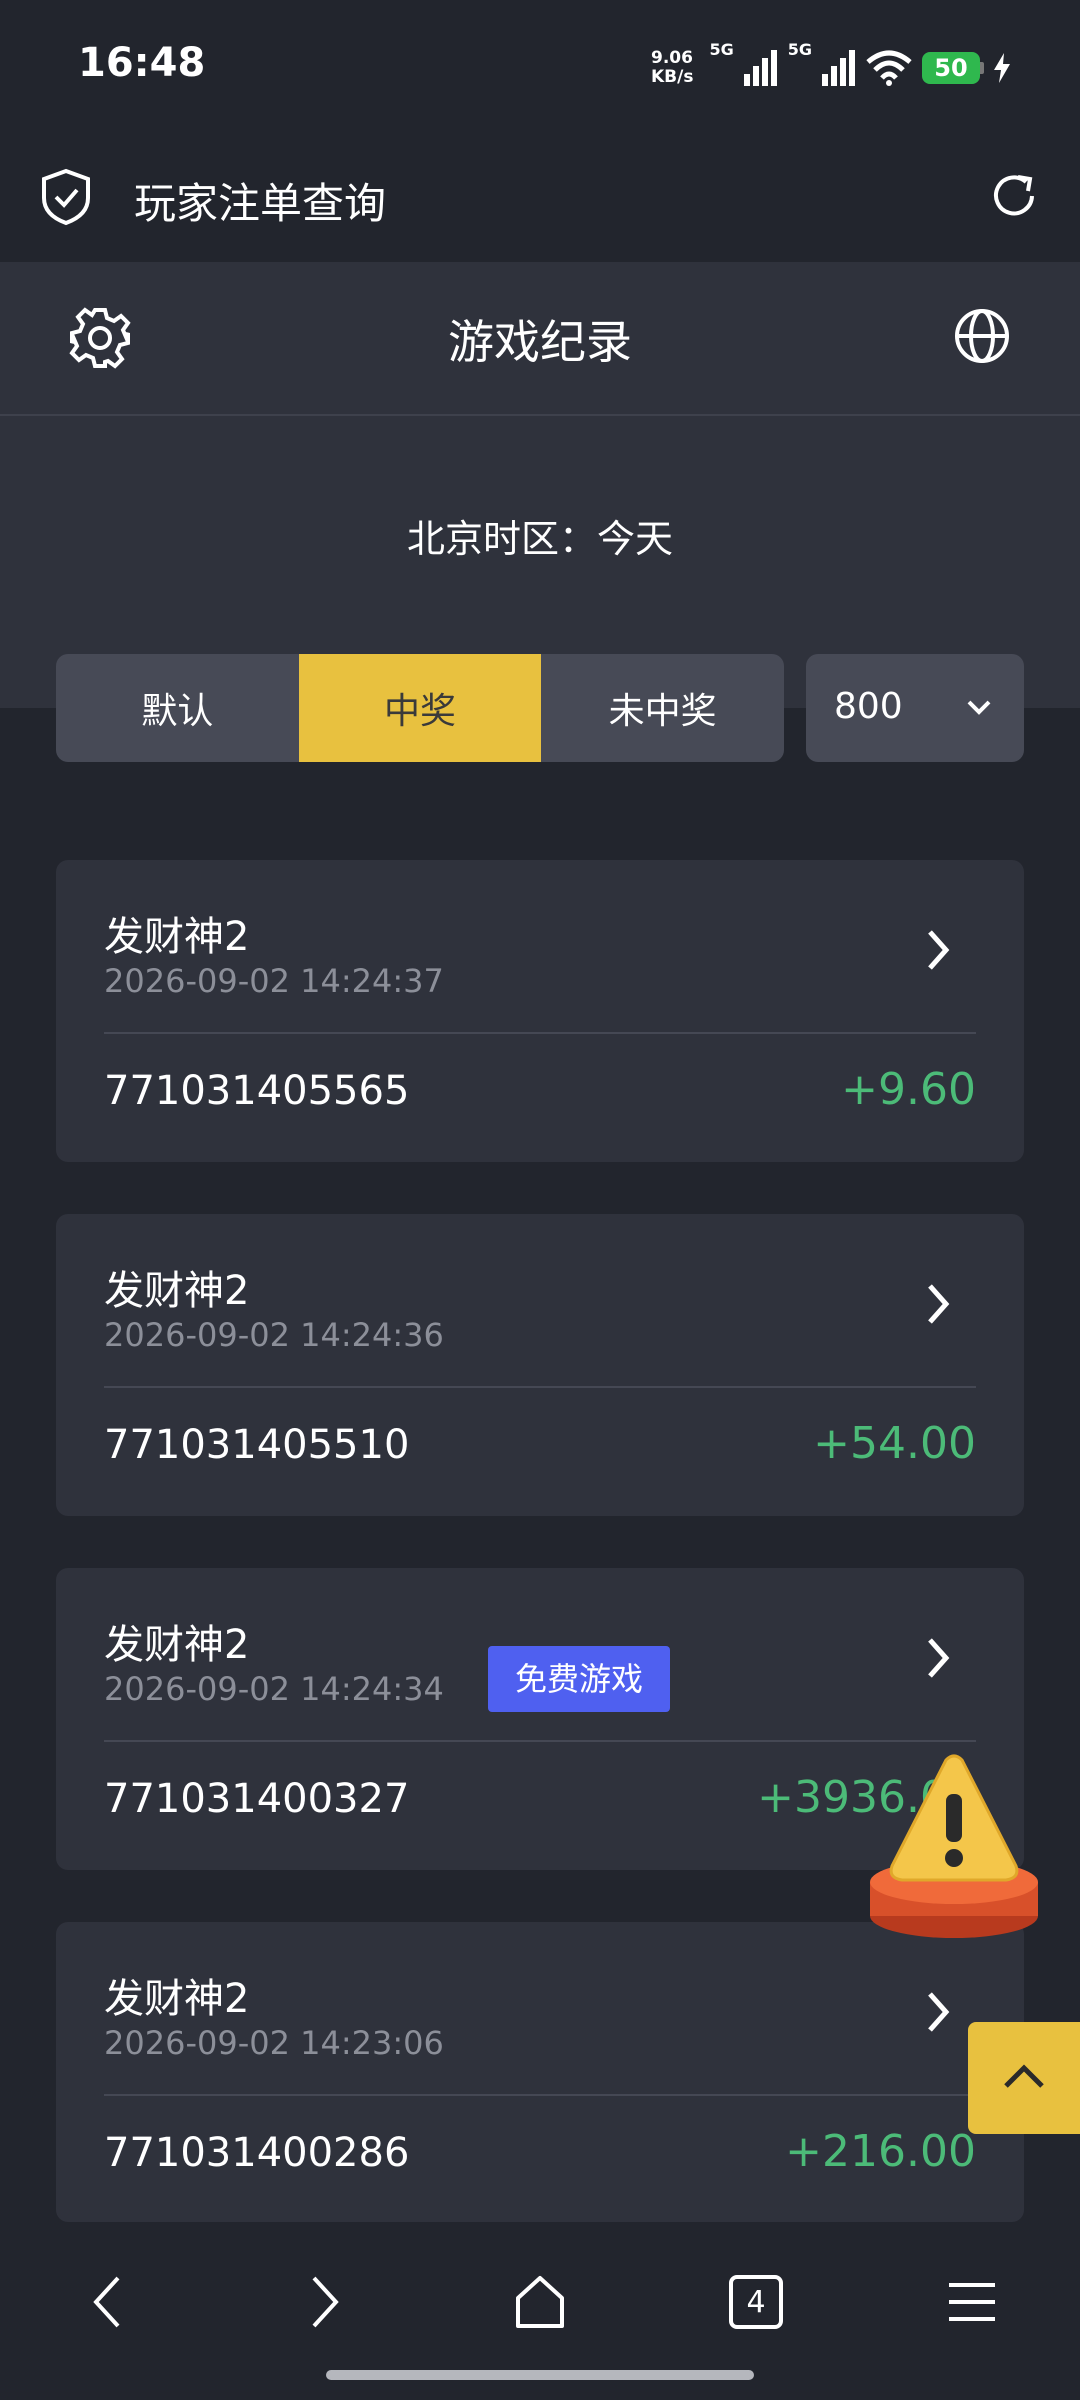 This screenshot has width=1080, height=2400. What do you see at coordinates (868, 706) in the screenshot?
I see `page-size-value: 800` at bounding box center [868, 706].